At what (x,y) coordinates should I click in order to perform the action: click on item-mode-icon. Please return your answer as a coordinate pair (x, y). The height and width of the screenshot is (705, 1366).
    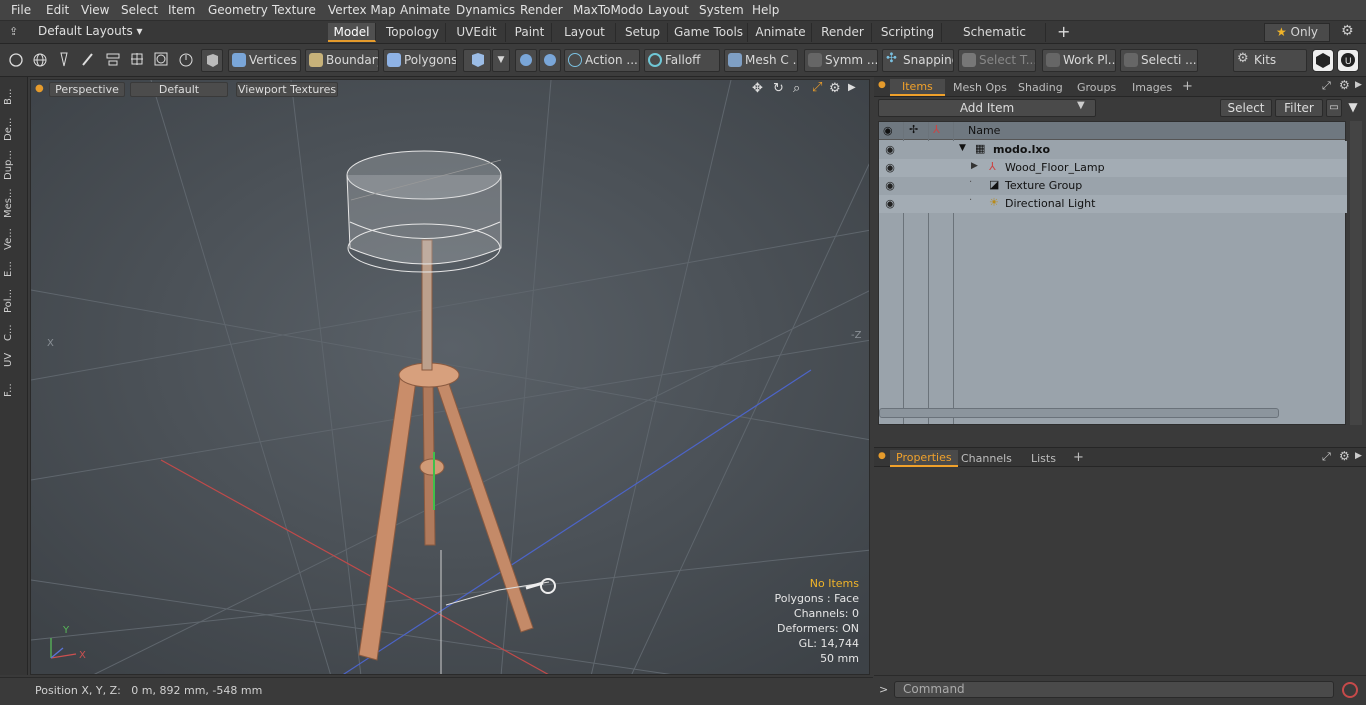
    Looking at the image, I should click on (212, 60).